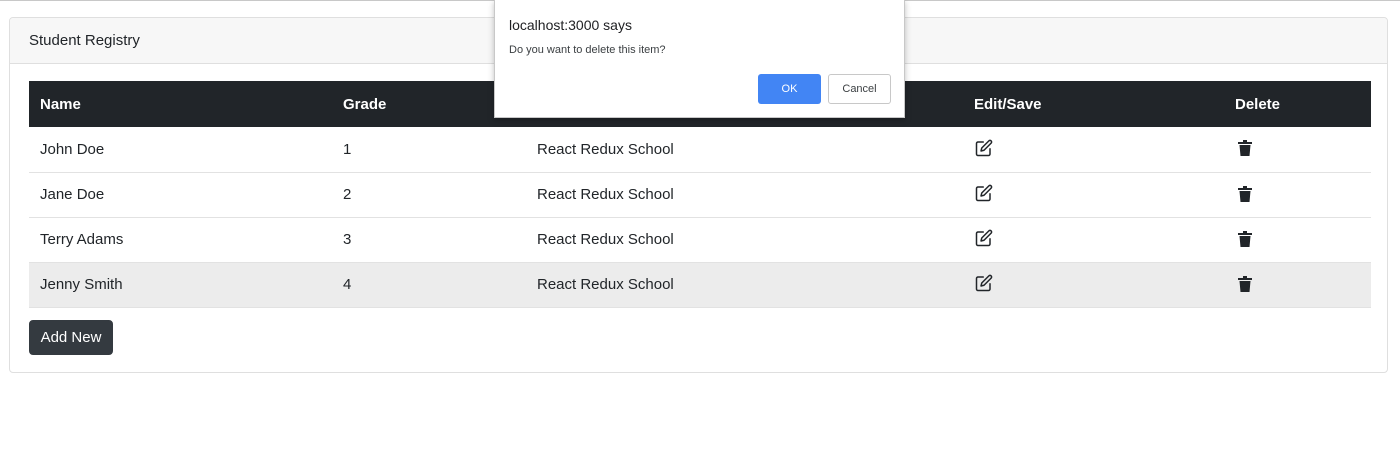  I want to click on table-row: John Doe 1 React Redux School, so click(700, 149).